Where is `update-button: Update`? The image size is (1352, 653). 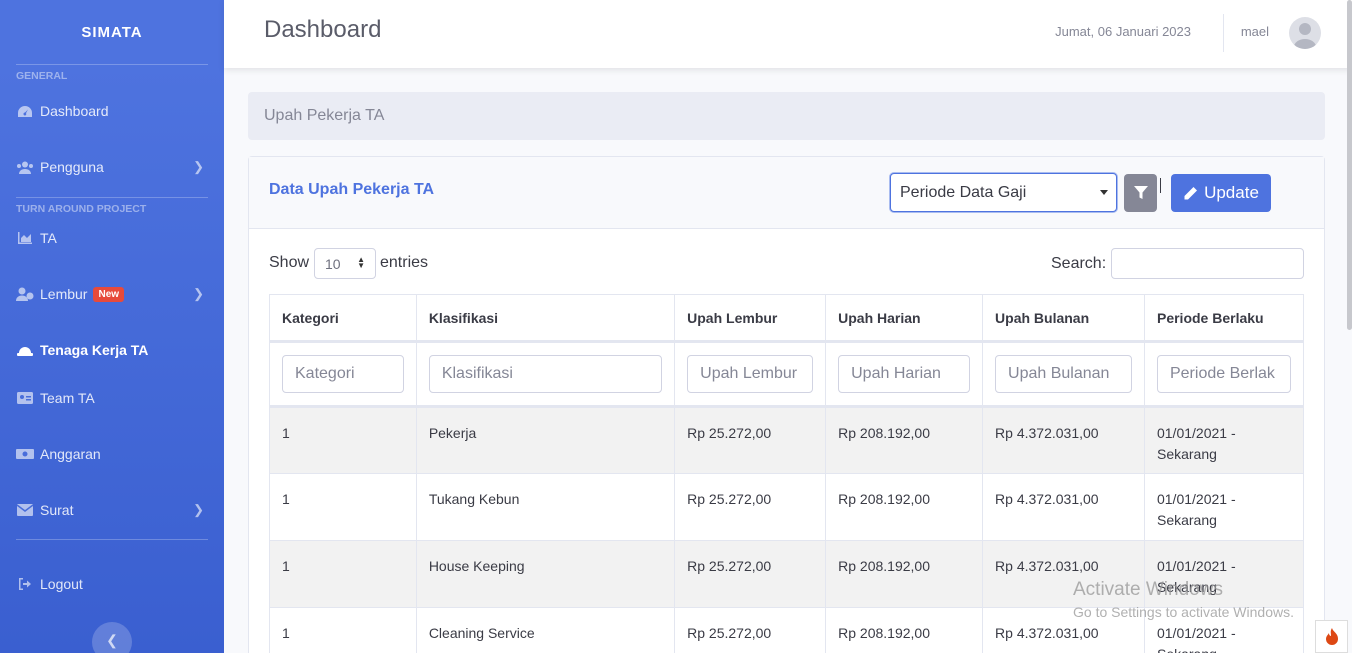
update-button: Update is located at coordinates (1221, 193).